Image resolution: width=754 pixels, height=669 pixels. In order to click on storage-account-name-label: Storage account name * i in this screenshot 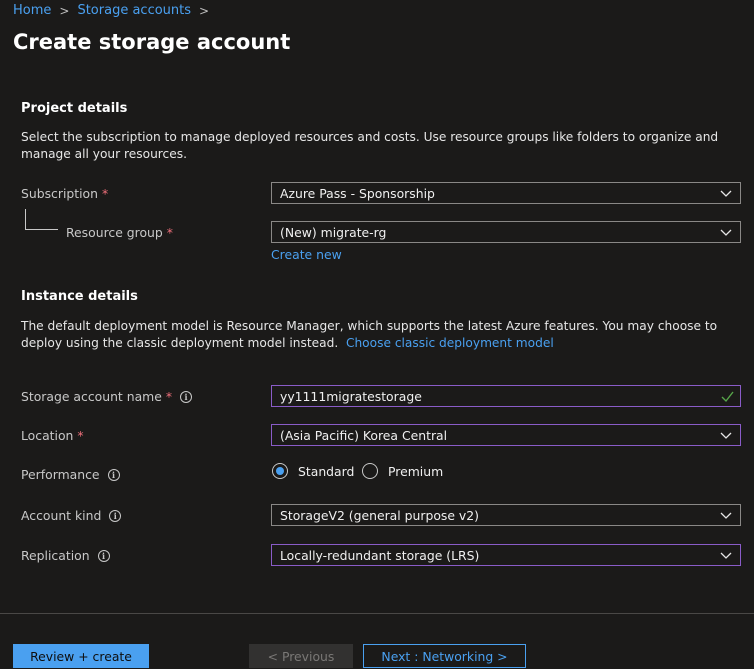, I will do `click(107, 396)`.